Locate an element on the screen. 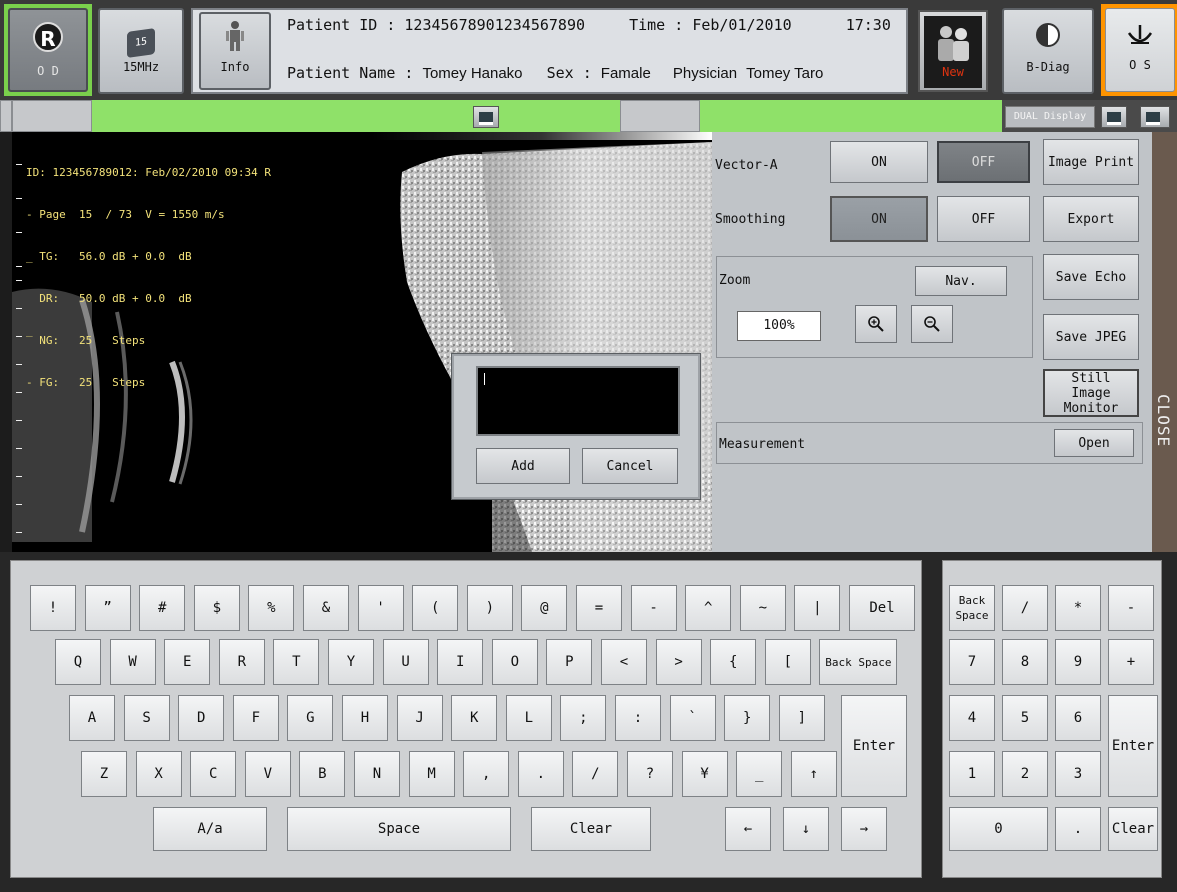 This screenshot has height=892, width=1177. vector-a-off-button: OFF is located at coordinates (983, 162).